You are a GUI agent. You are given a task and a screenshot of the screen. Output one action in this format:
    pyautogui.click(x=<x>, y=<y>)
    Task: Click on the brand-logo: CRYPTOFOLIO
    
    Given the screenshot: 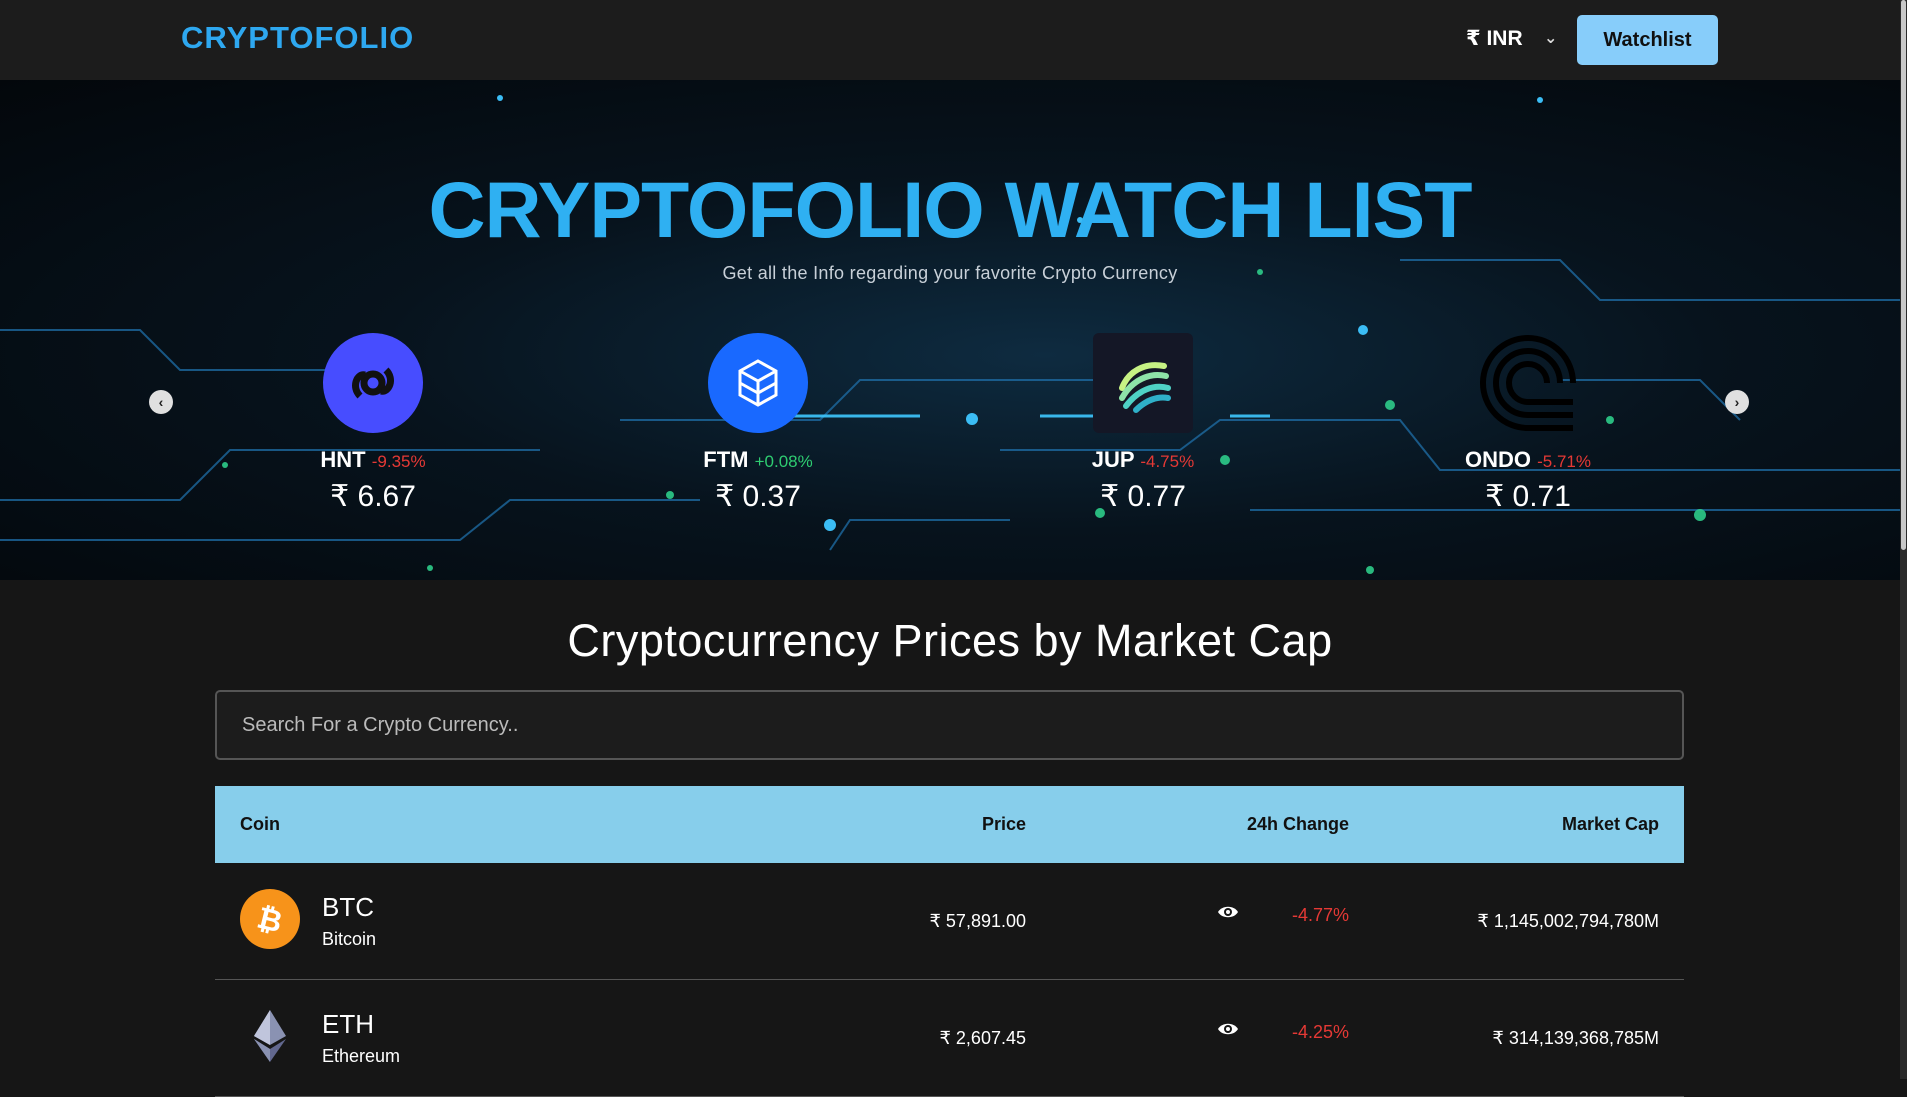 What is the action you would take?
    pyautogui.click(x=297, y=38)
    